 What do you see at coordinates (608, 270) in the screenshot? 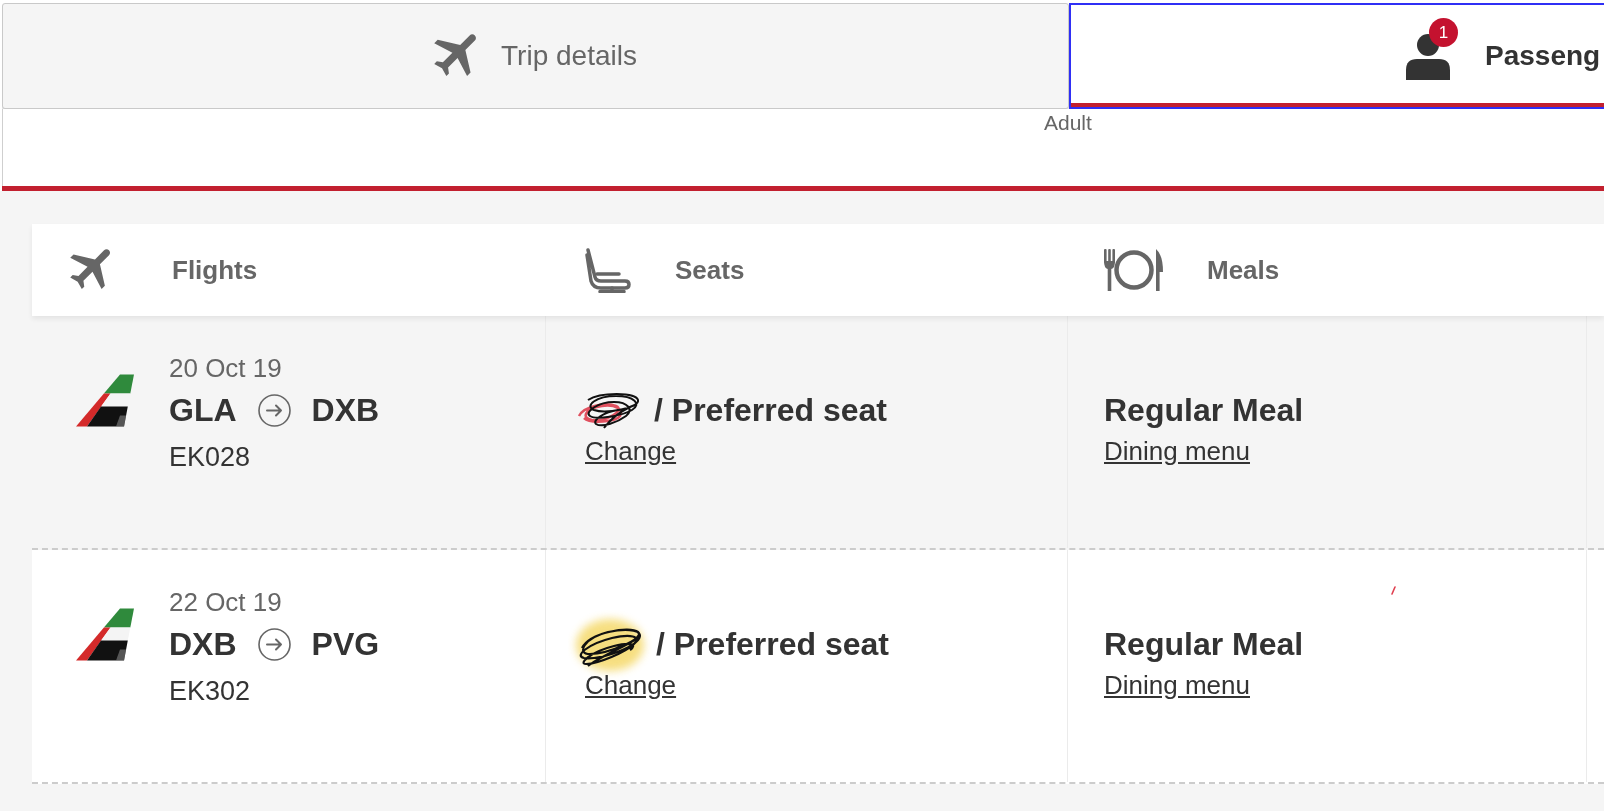
I see `seat-icon` at bounding box center [608, 270].